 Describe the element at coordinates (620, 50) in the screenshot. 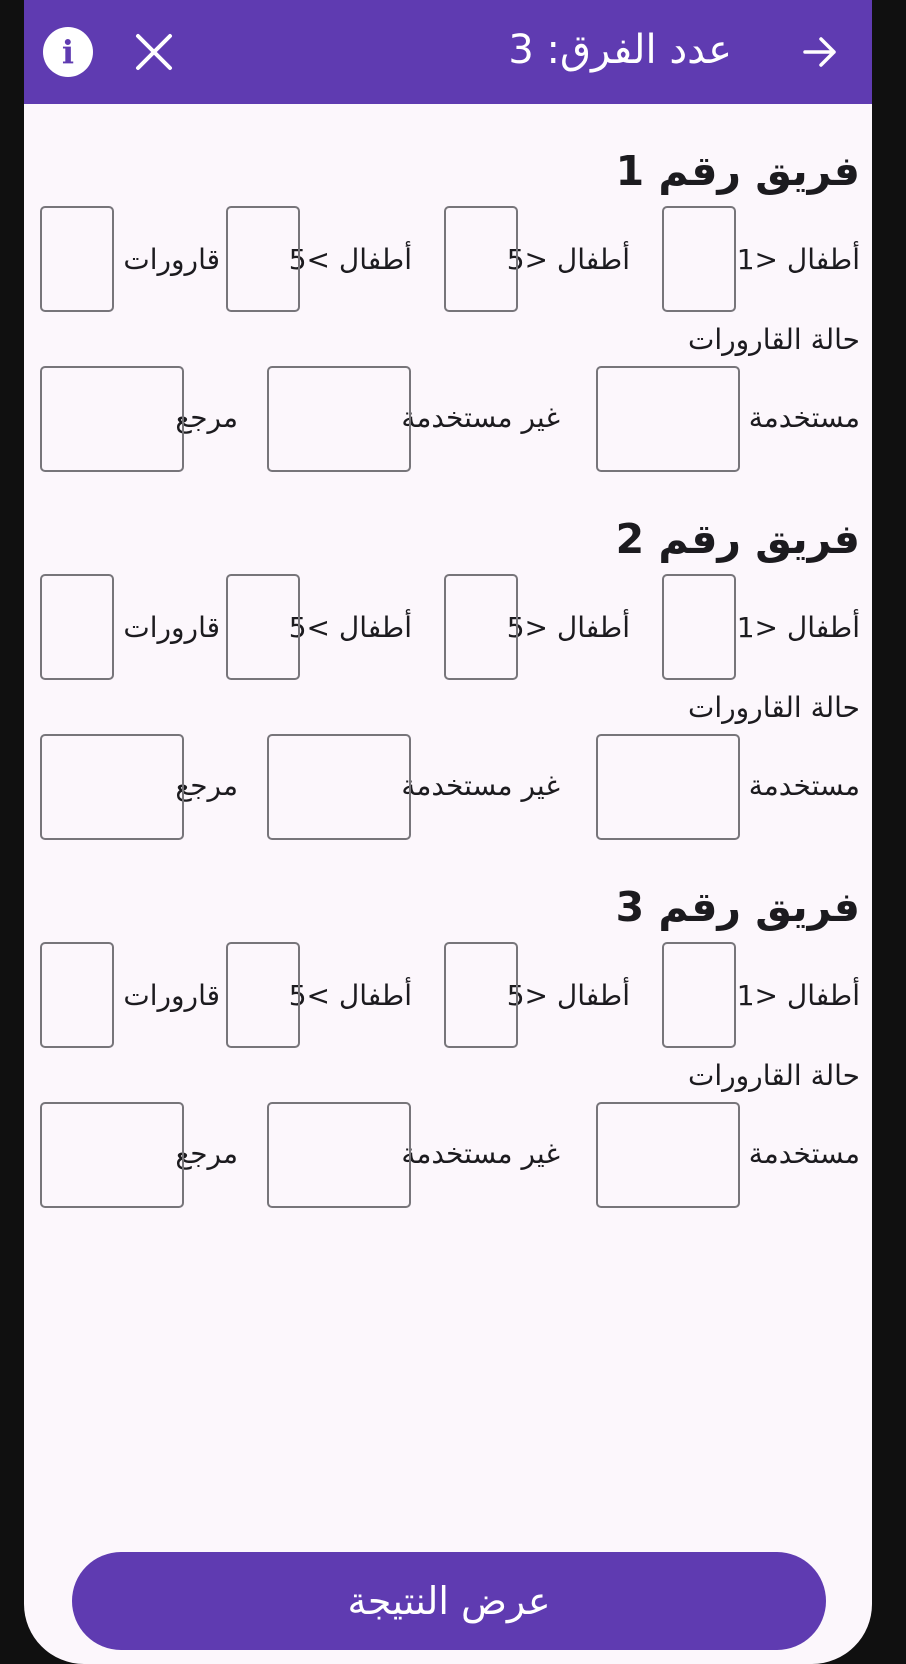

I see `page-title: عدد الفرق: 3` at that location.